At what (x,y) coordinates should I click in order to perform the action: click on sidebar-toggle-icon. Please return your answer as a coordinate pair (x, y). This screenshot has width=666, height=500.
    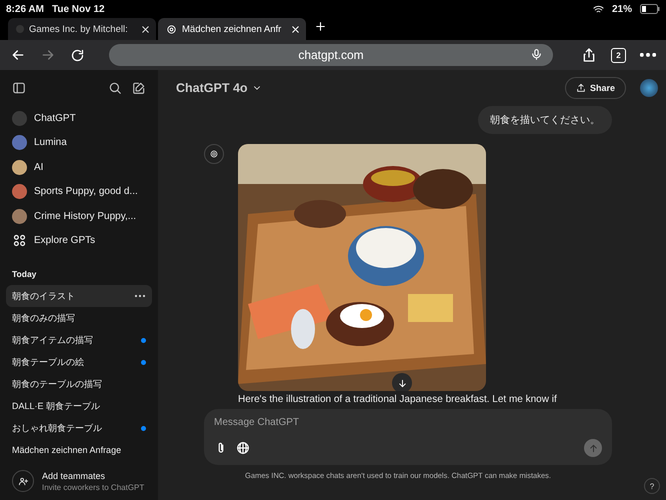
    Looking at the image, I should click on (19, 88).